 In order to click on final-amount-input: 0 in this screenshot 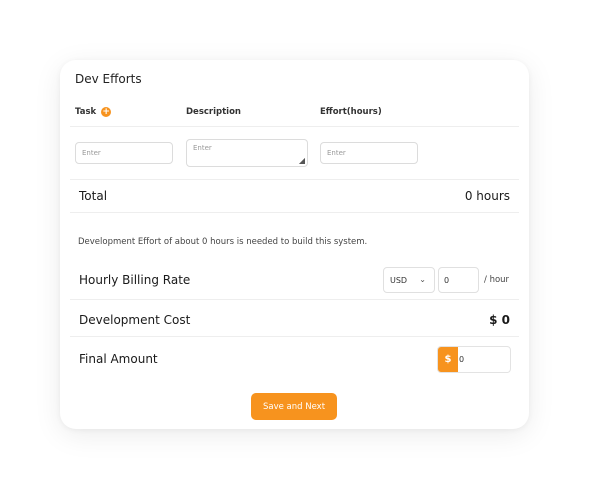, I will do `click(461, 359)`.